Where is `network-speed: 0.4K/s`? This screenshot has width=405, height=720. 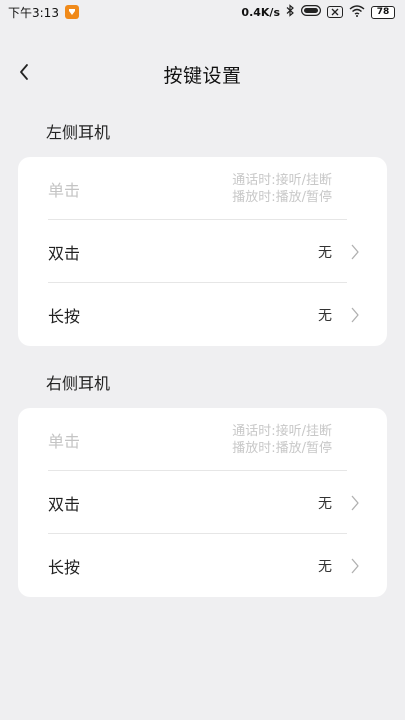
network-speed: 0.4K/s is located at coordinates (260, 12).